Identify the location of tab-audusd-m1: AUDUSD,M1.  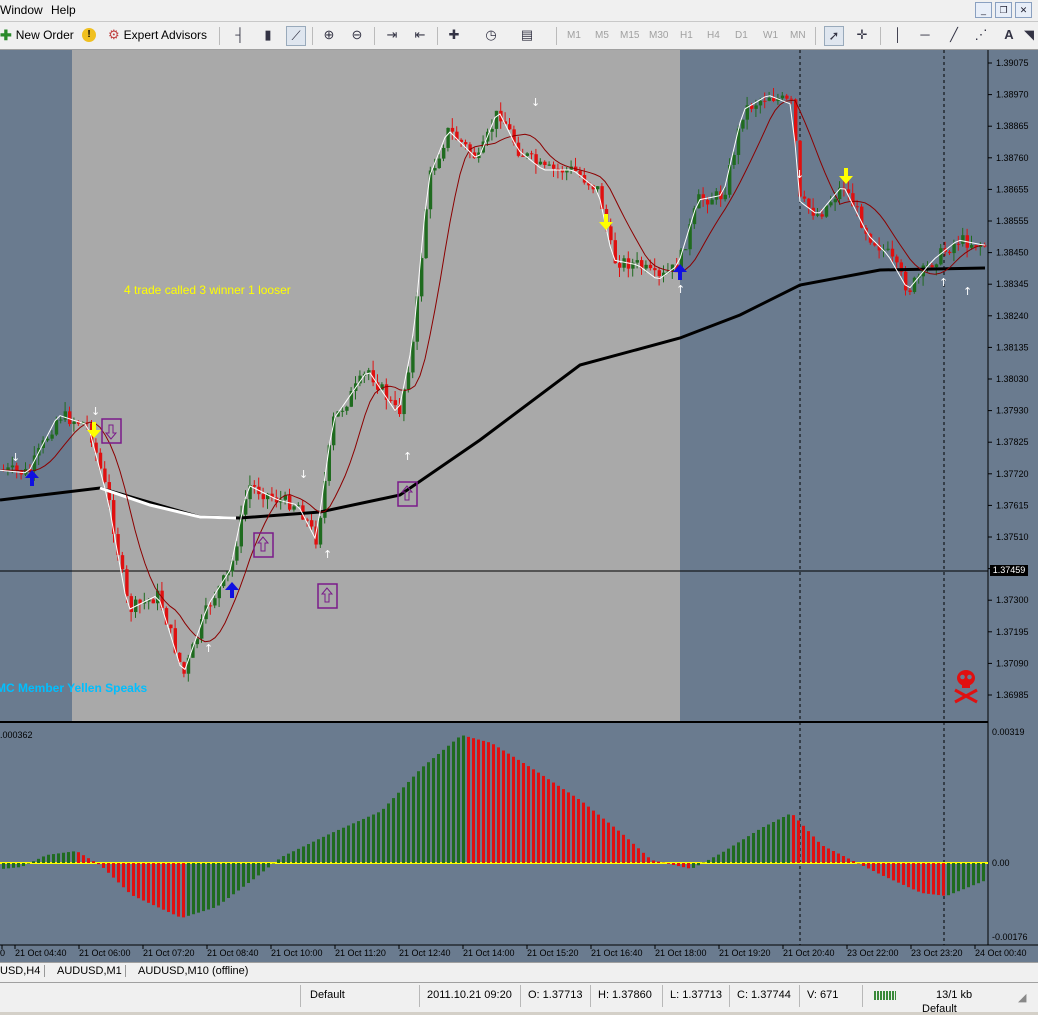
(83, 971).